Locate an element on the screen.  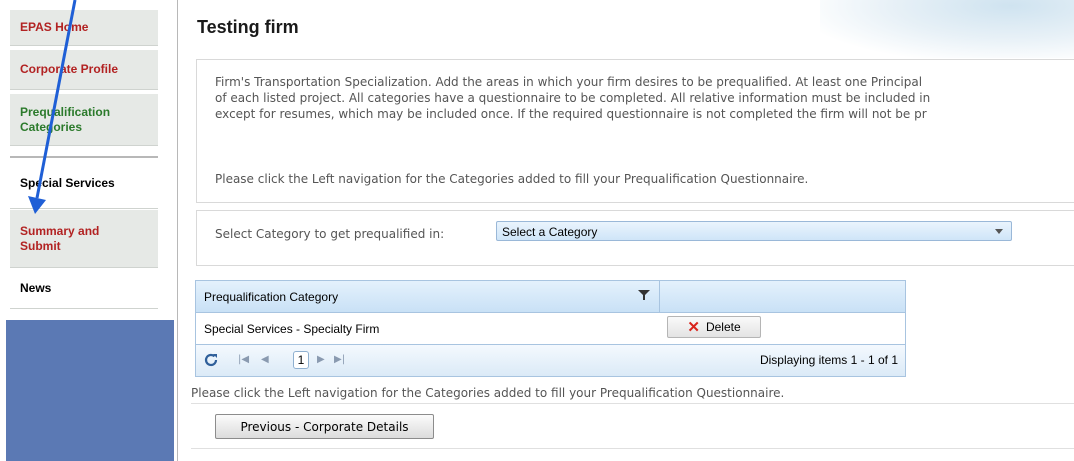
sidebar-item-prequalification-categories: Prequalification Categories is located at coordinates (84, 120).